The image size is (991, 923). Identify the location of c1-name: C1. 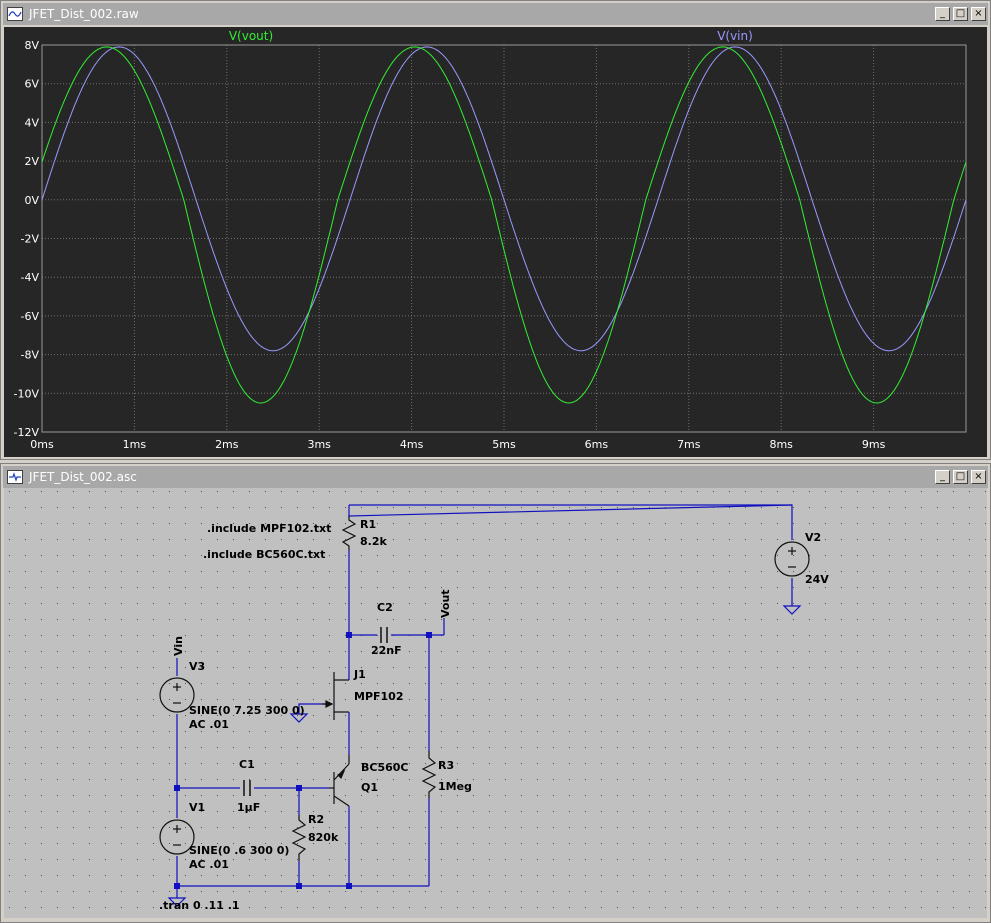
(247, 764).